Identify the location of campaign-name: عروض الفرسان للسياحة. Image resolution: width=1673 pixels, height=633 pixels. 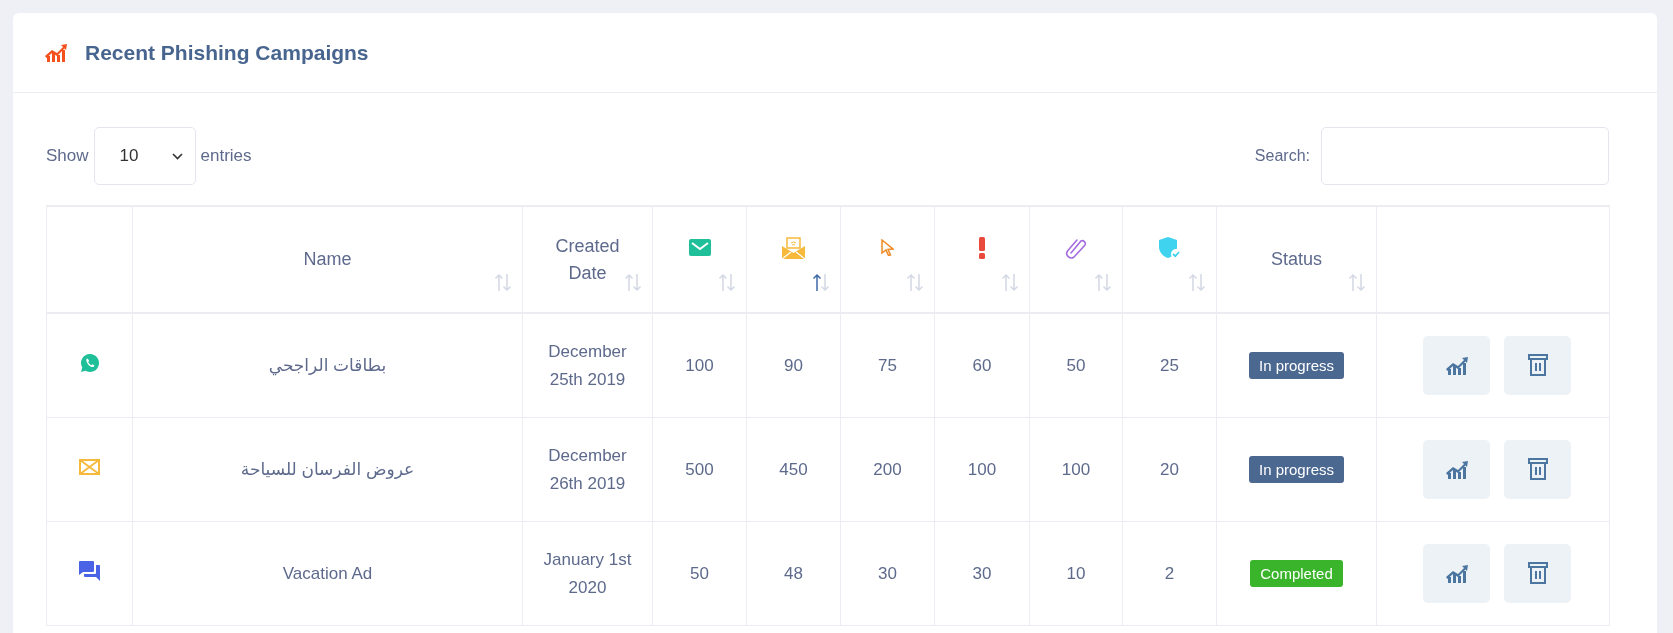
(327, 469).